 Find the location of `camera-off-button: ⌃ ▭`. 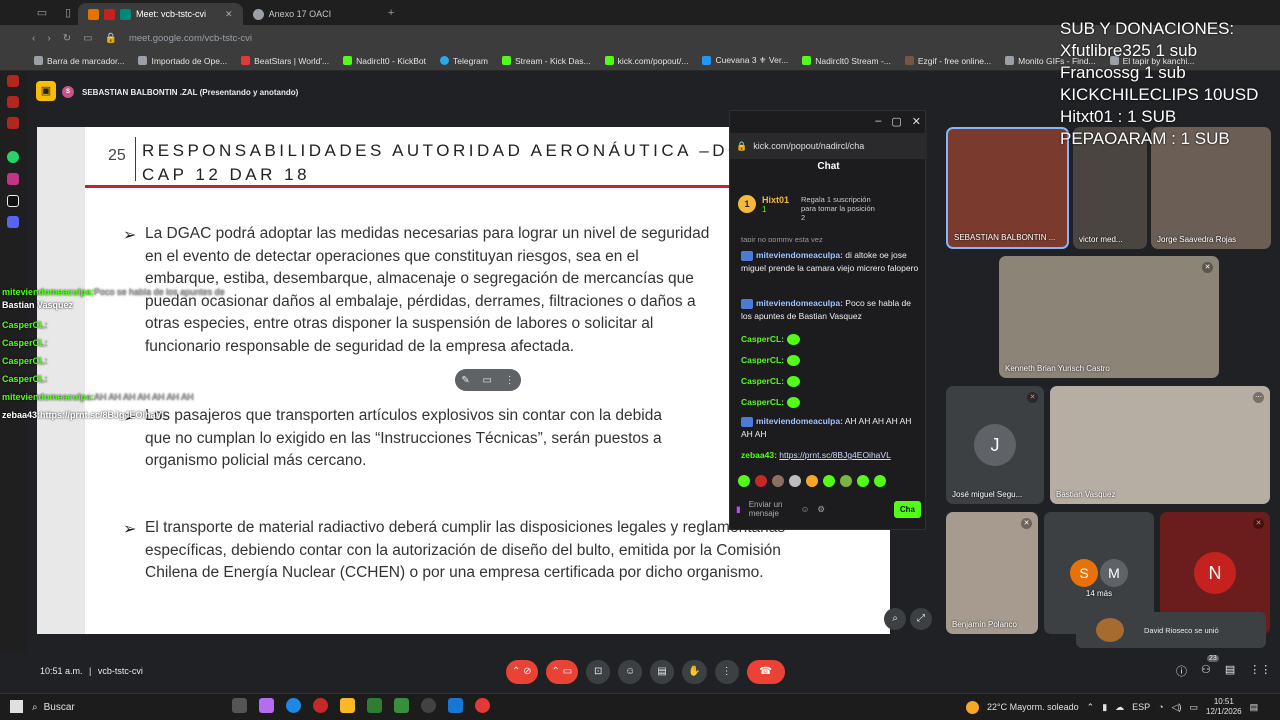

camera-off-button: ⌃ ▭ is located at coordinates (562, 672).